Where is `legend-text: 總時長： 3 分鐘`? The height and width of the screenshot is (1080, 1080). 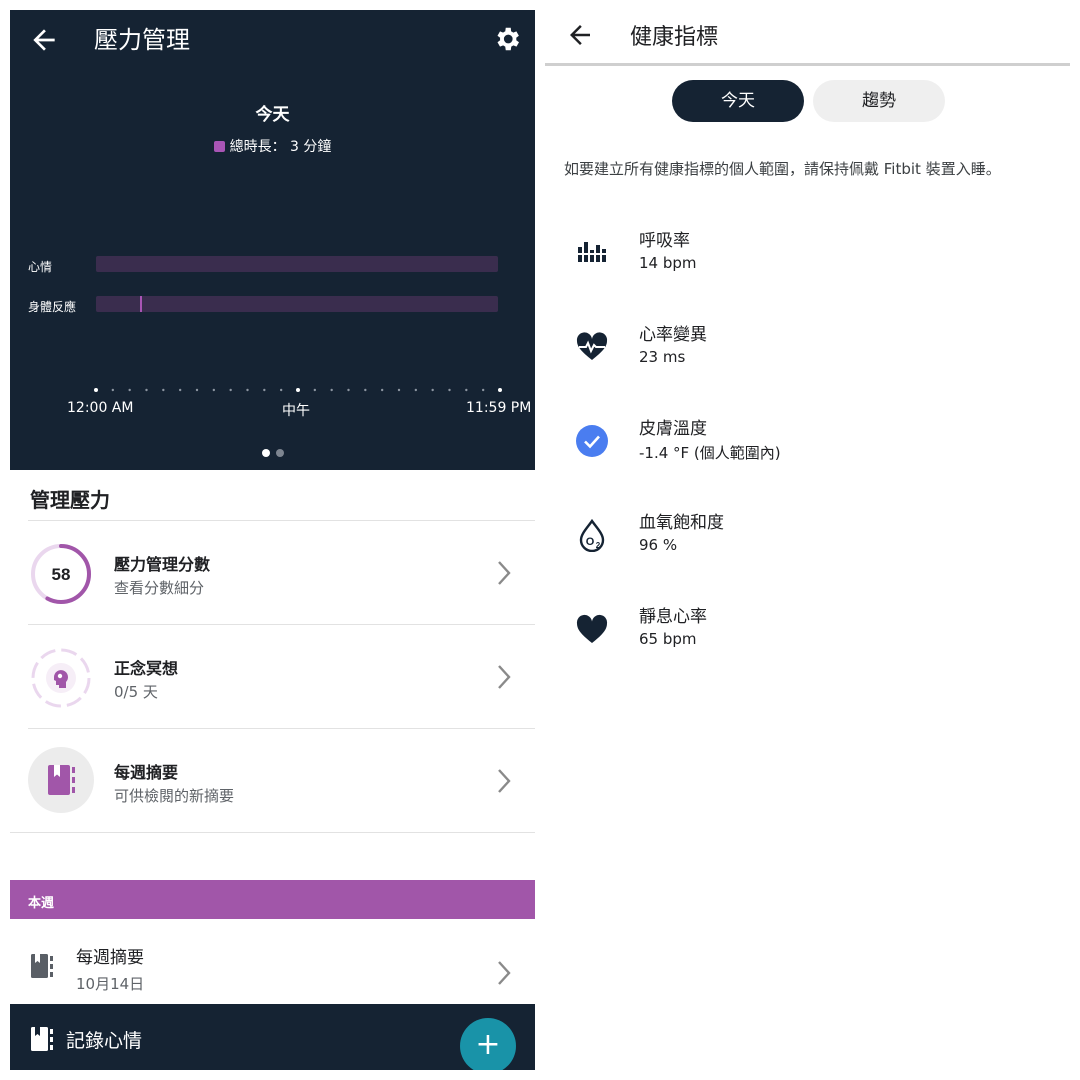
legend-text: 總時長： 3 分鐘 is located at coordinates (280, 147).